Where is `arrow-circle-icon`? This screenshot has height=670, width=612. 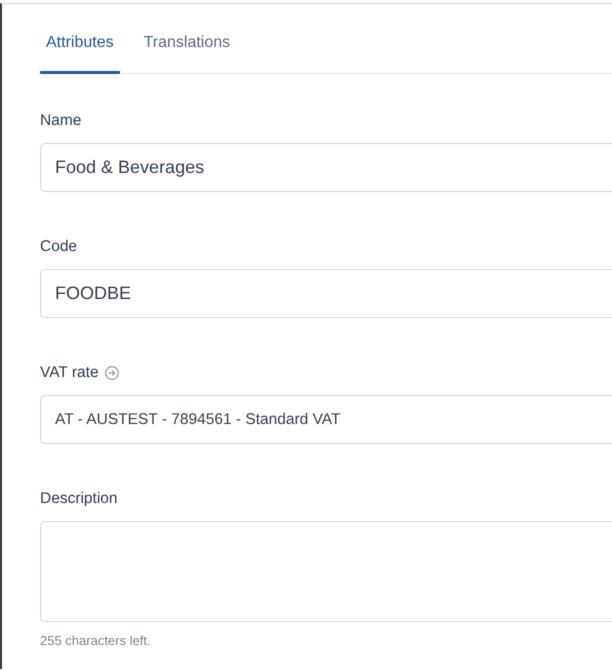
arrow-circle-icon is located at coordinates (111, 373).